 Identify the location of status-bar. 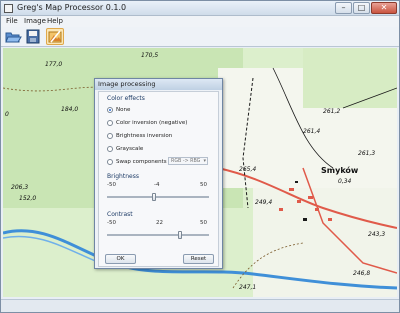
(200, 305).